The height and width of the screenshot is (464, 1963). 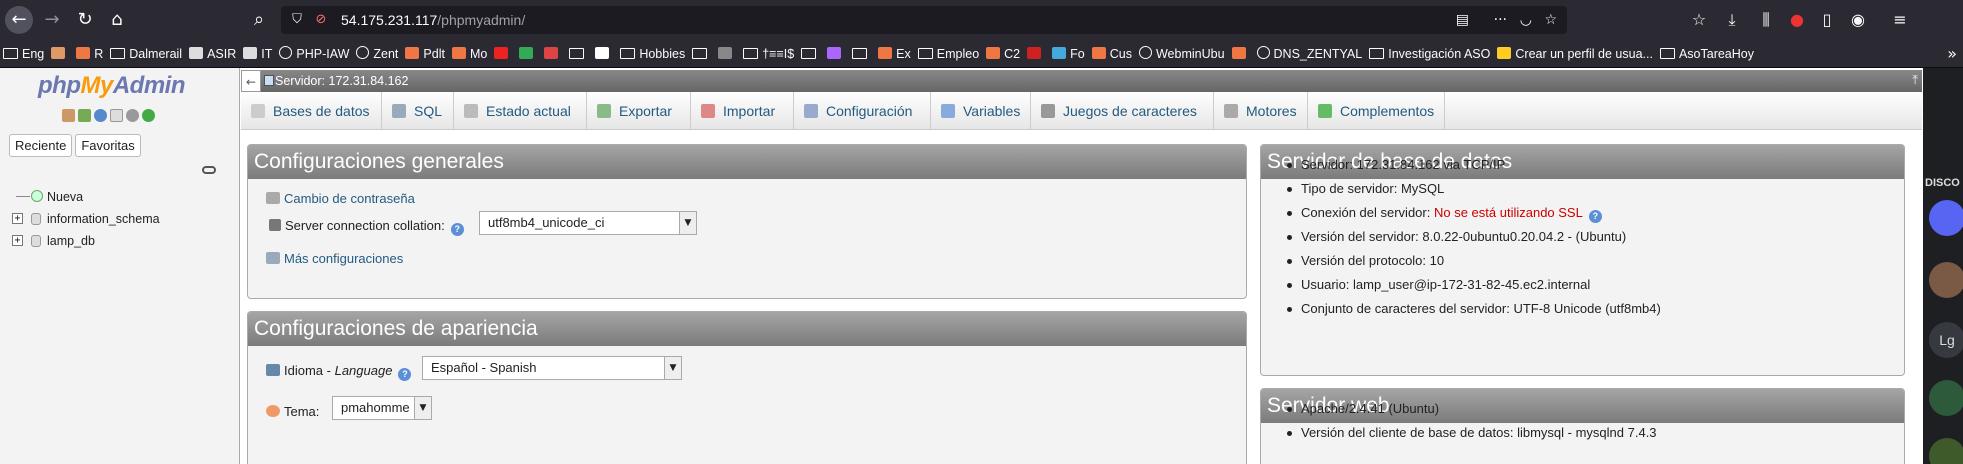 I want to click on search-icon: ⌕, so click(x=259, y=20).